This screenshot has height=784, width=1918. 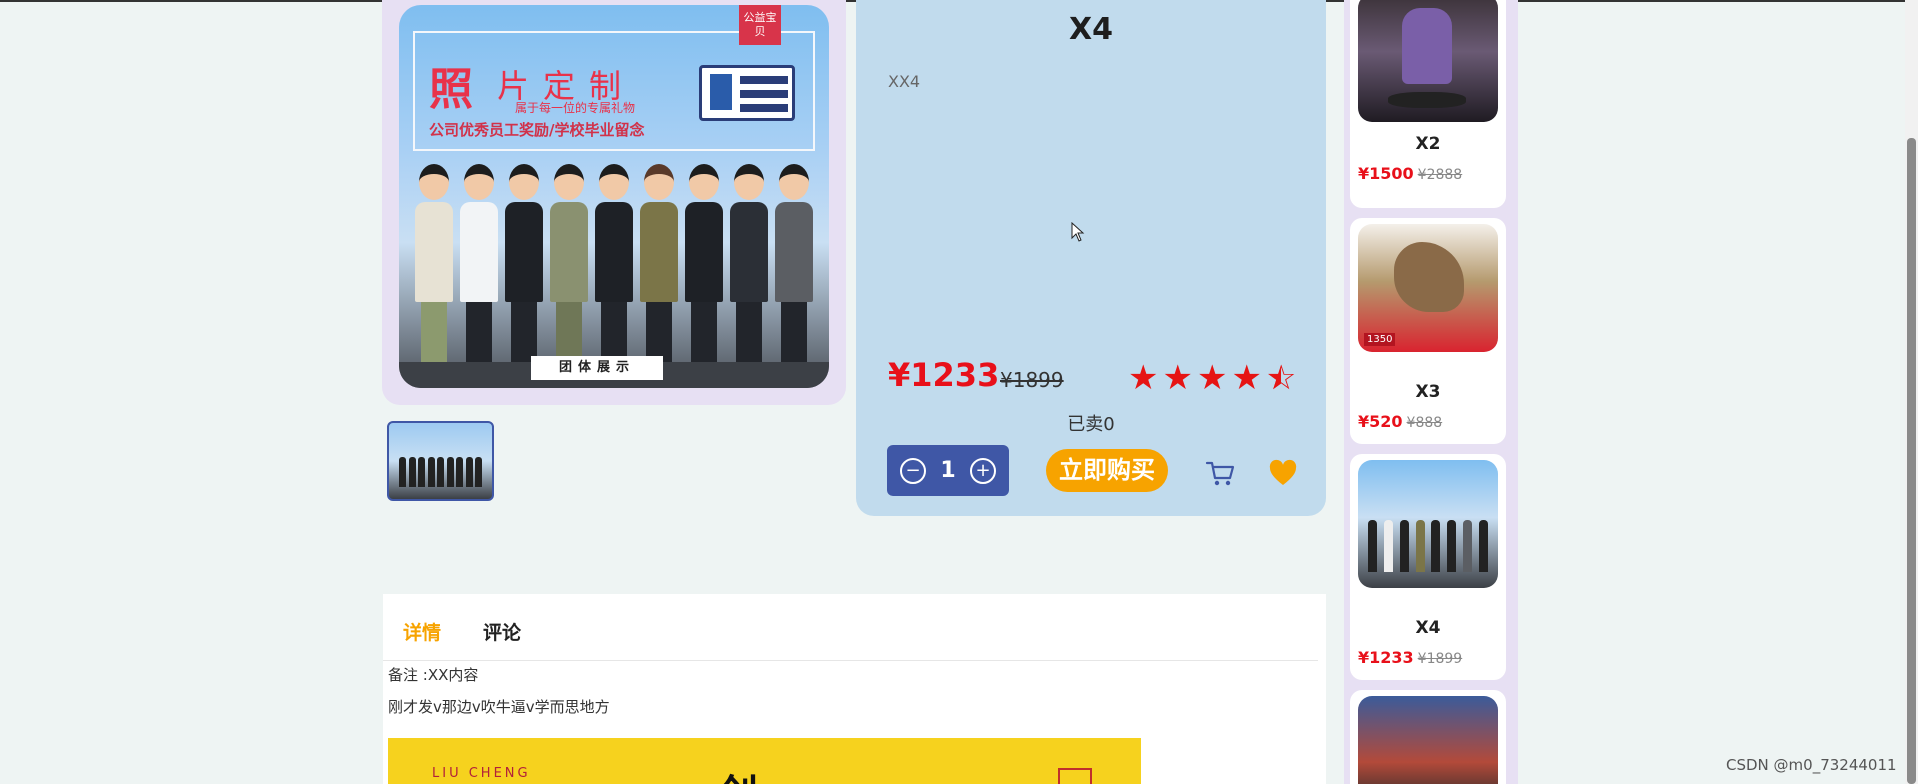 I want to click on scrollbar-thumb, so click(x=1911, y=461).